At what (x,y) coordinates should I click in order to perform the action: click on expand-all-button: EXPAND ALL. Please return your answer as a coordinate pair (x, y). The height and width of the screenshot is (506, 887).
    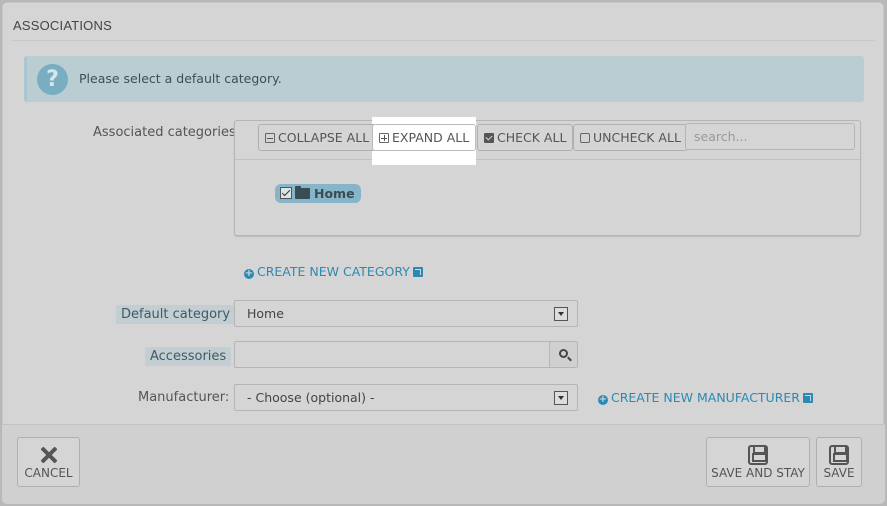
    Looking at the image, I should click on (424, 137).